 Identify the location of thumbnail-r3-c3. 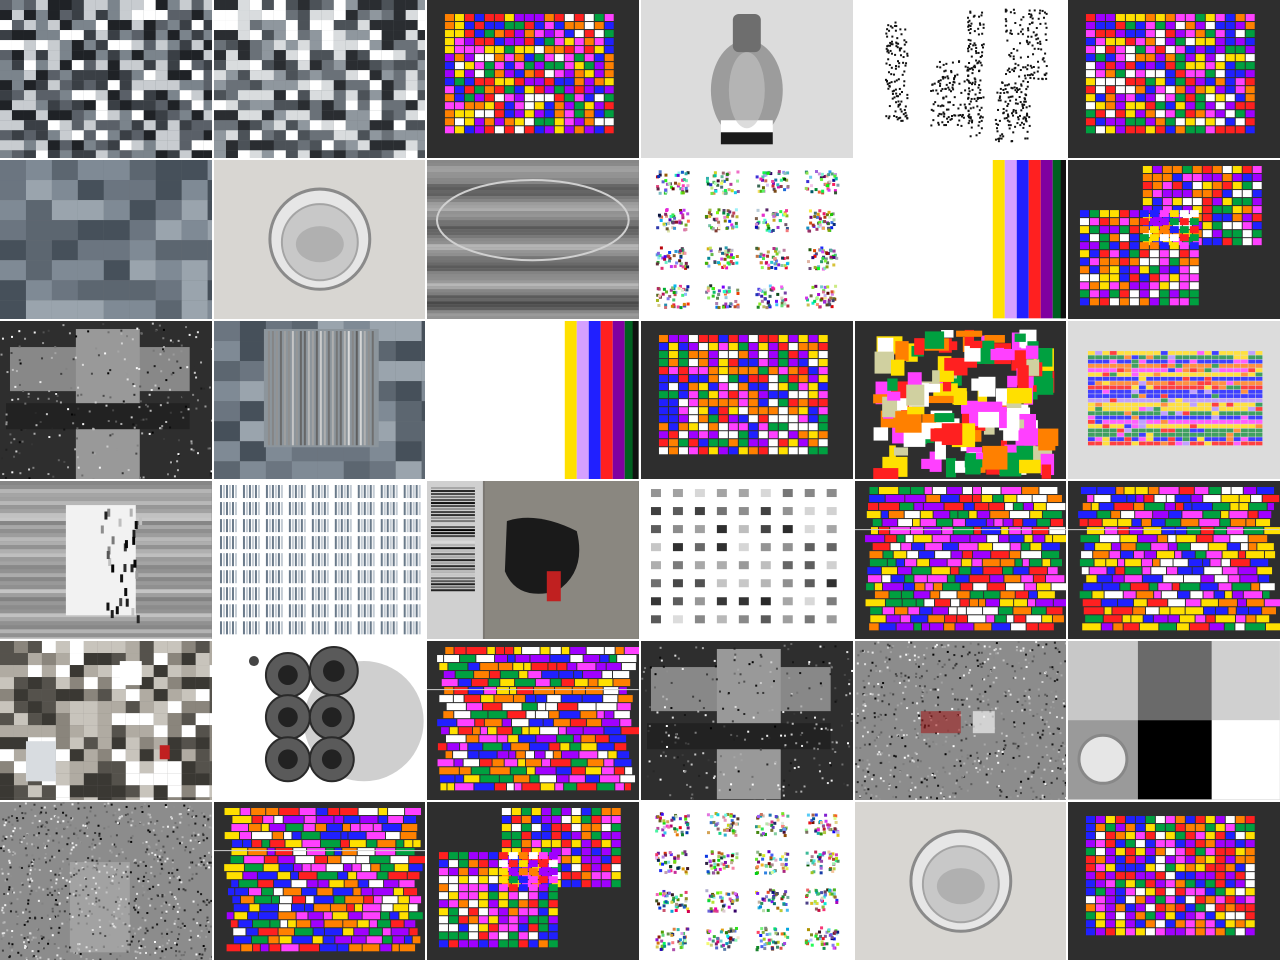
(533, 399).